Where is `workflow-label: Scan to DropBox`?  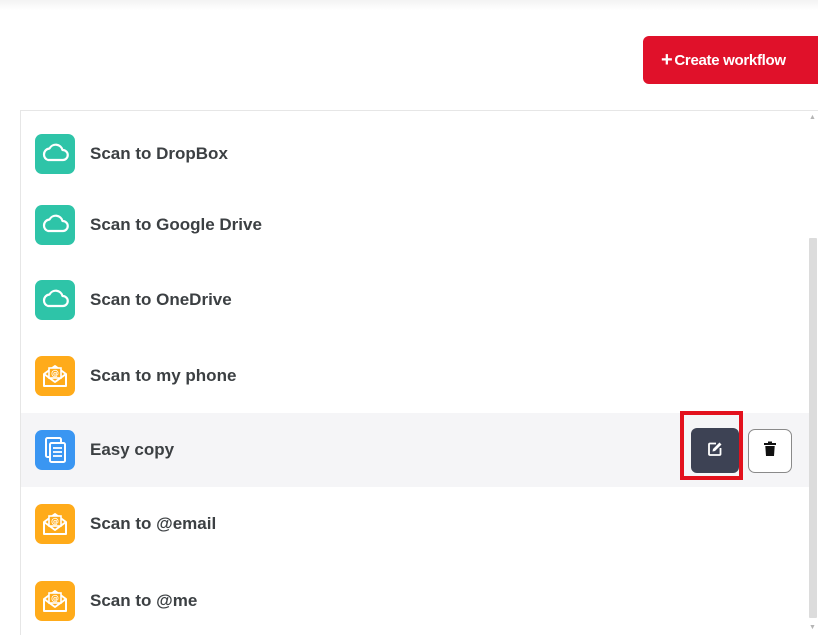 workflow-label: Scan to DropBox is located at coordinates (159, 153).